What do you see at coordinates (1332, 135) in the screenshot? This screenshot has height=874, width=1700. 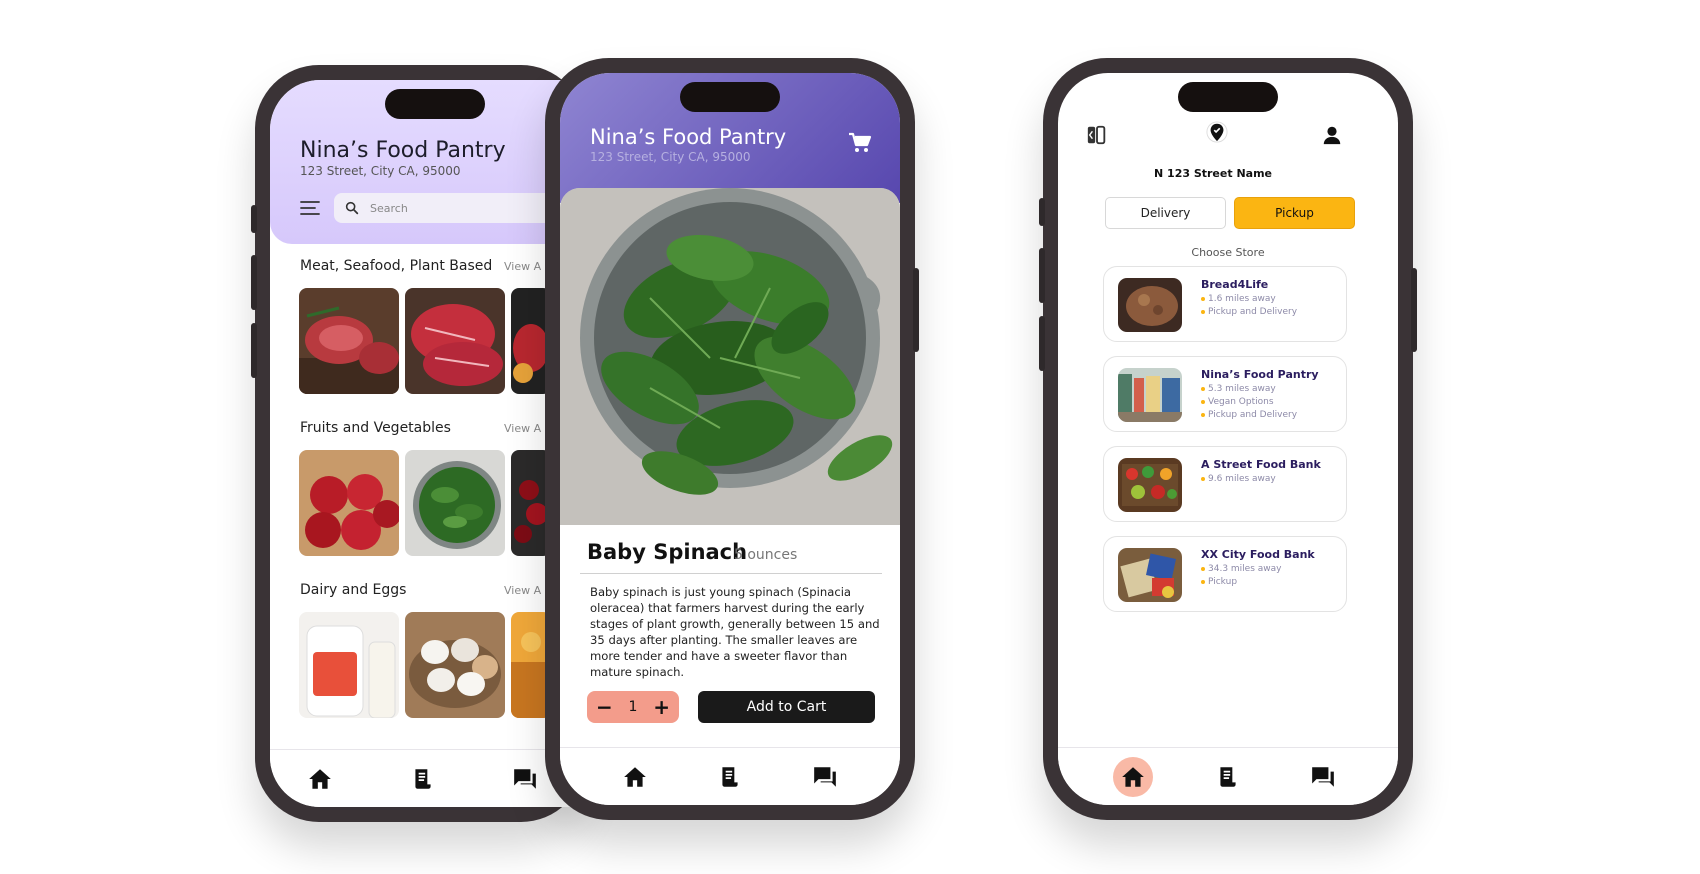 I see `profile-icon` at bounding box center [1332, 135].